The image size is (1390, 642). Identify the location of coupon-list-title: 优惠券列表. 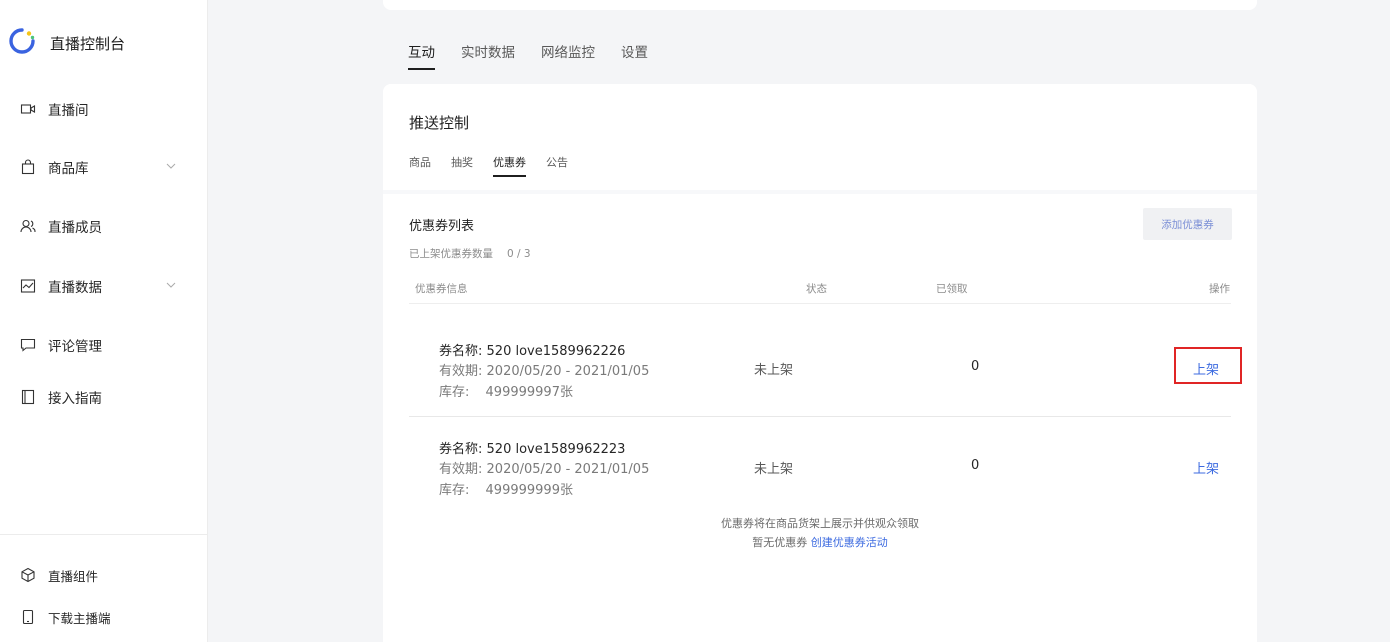
(442, 226).